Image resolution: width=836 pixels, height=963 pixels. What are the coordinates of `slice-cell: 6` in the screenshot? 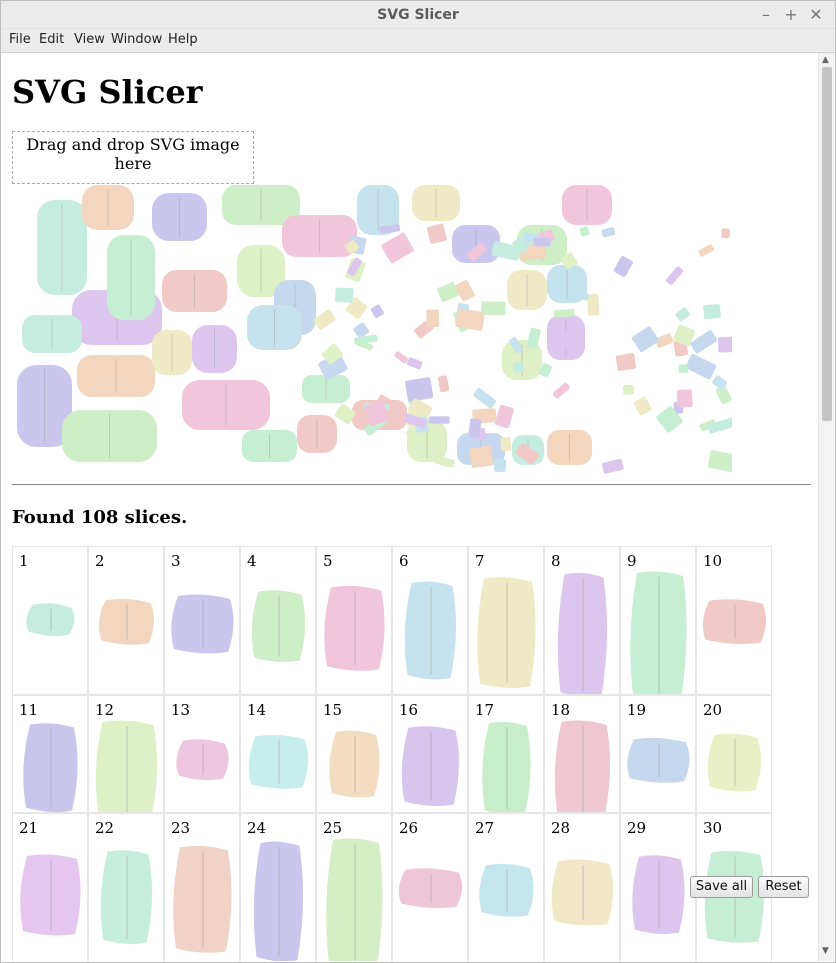 It's located at (430, 620).